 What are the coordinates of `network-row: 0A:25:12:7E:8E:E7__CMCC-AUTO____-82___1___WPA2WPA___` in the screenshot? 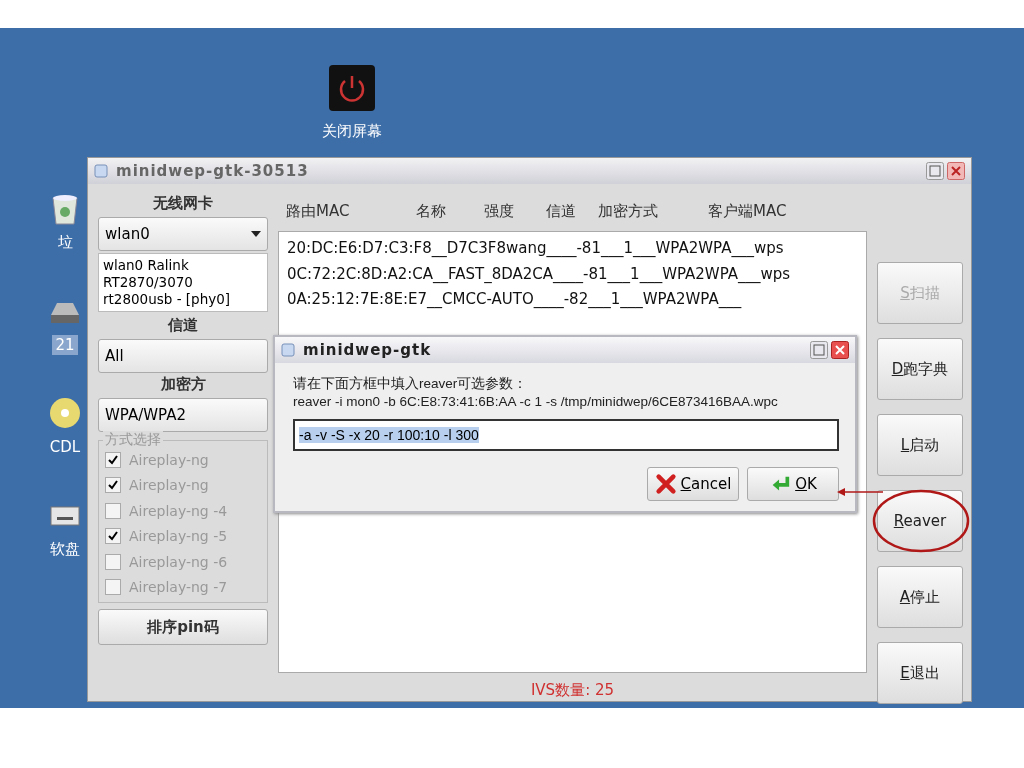 It's located at (572, 300).